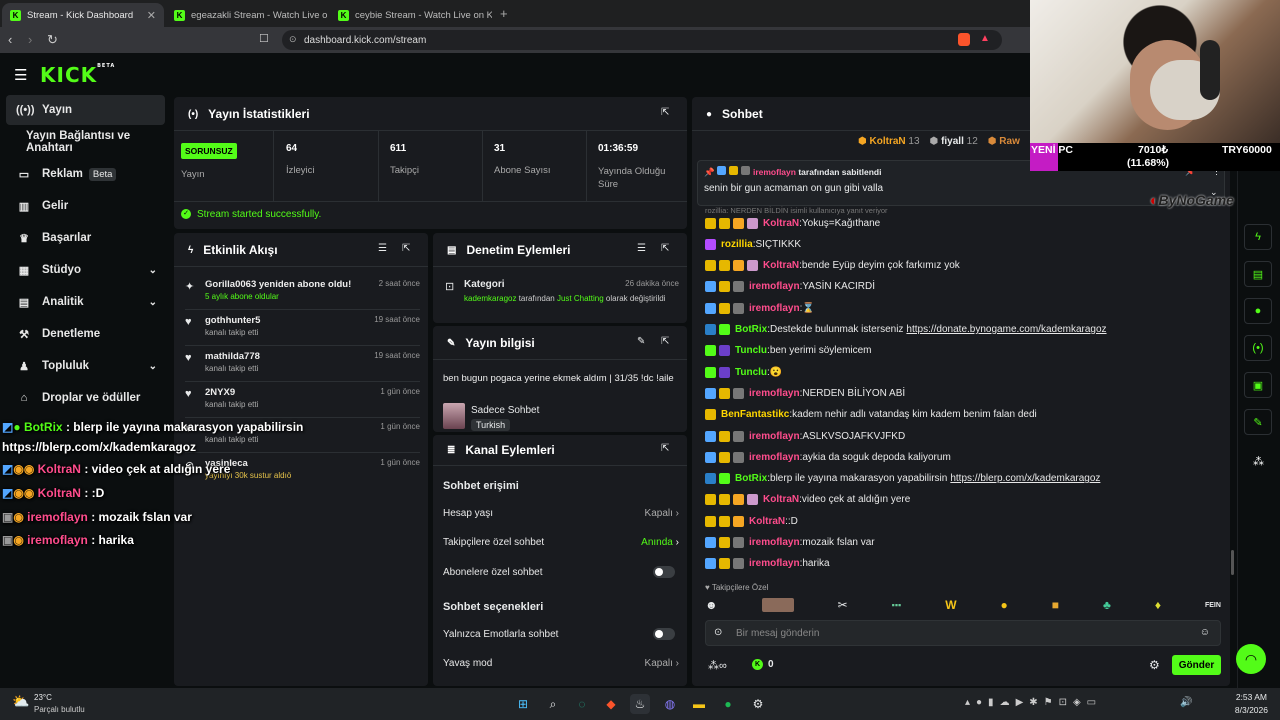  Describe the element at coordinates (561, 547) in the screenshot. I see `setting-followers-only: Takipçilere özel sohbet Anında ›` at that location.